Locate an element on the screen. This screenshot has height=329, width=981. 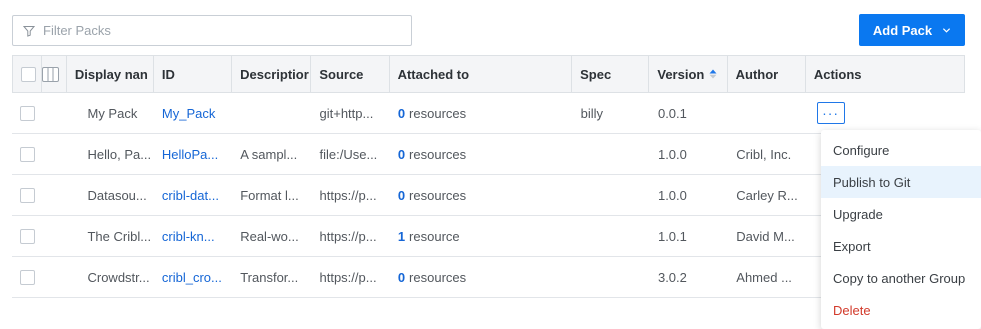
display-name-cell: My Pack is located at coordinates (112, 113).